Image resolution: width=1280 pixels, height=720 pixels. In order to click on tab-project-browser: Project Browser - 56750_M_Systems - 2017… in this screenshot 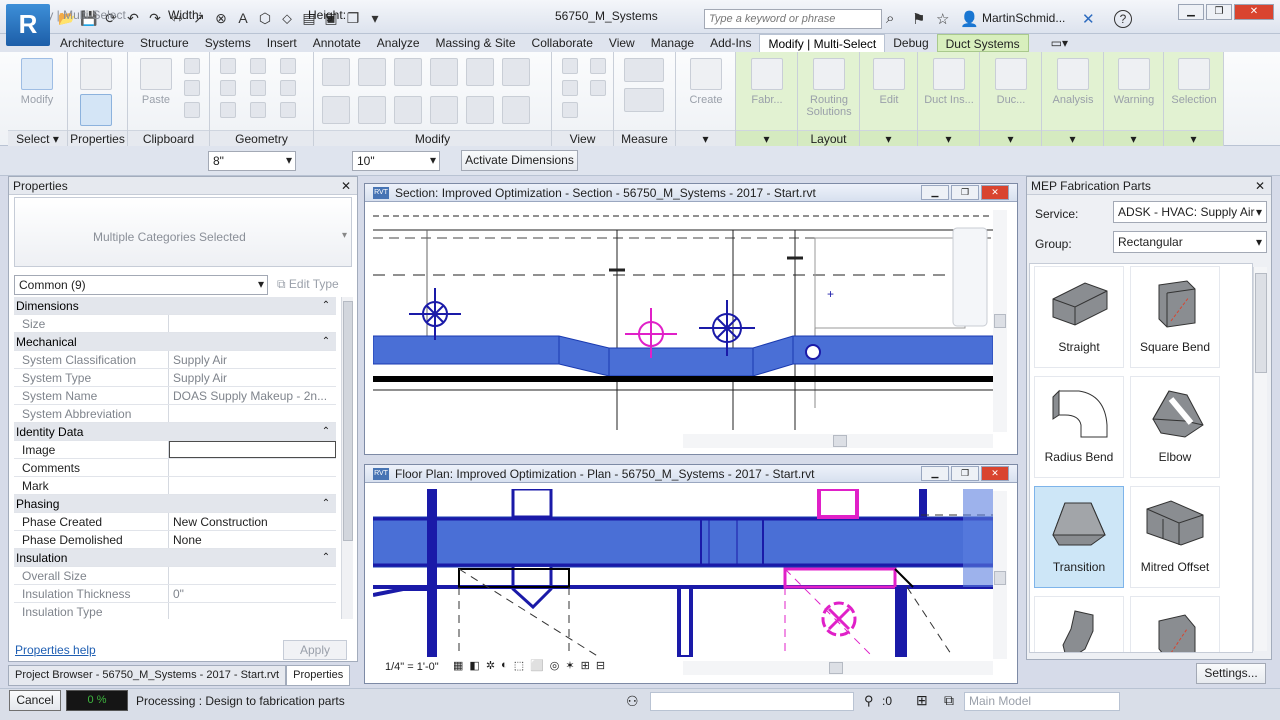, I will do `click(147, 675)`.